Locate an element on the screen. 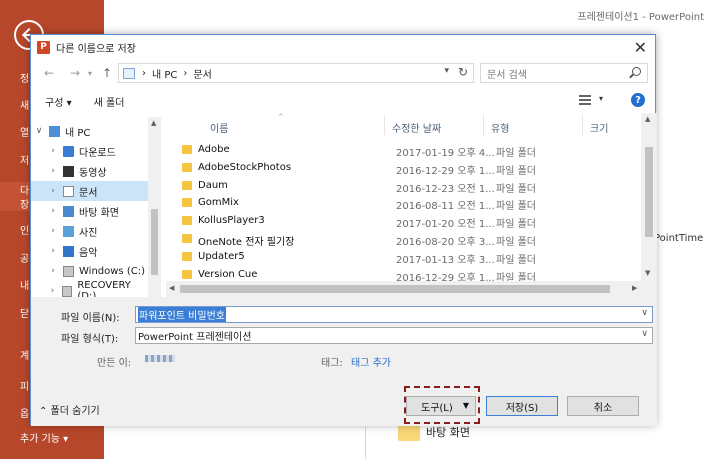  backstage-menu-item: 옵 is located at coordinates (24, 412).